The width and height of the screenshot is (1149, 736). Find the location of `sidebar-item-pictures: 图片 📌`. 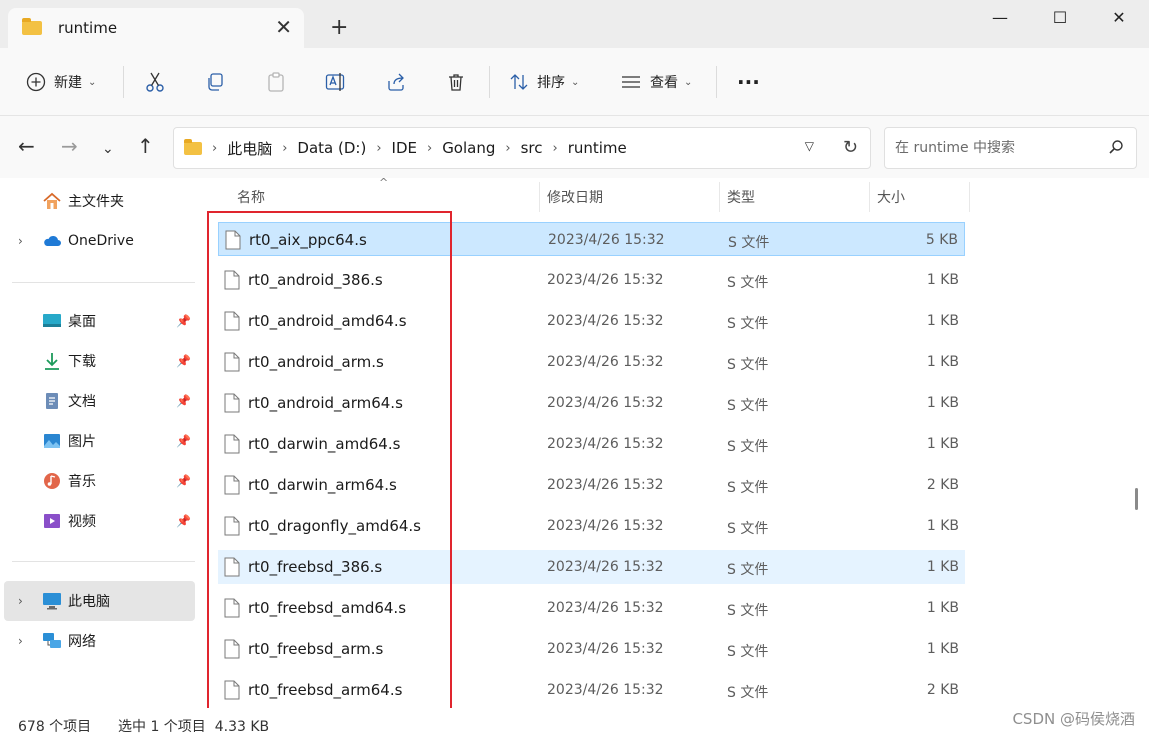

sidebar-item-pictures: 图片 📌 is located at coordinates (99, 441).